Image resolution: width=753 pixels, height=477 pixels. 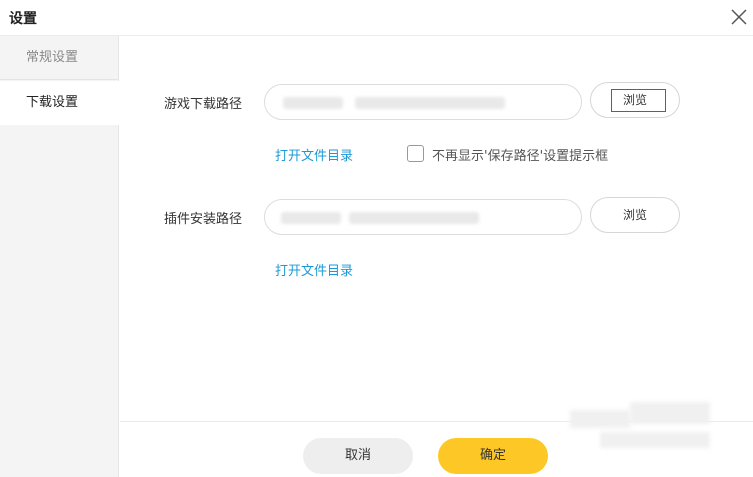 What do you see at coordinates (23, 19) in the screenshot?
I see `window-title: 设置` at bounding box center [23, 19].